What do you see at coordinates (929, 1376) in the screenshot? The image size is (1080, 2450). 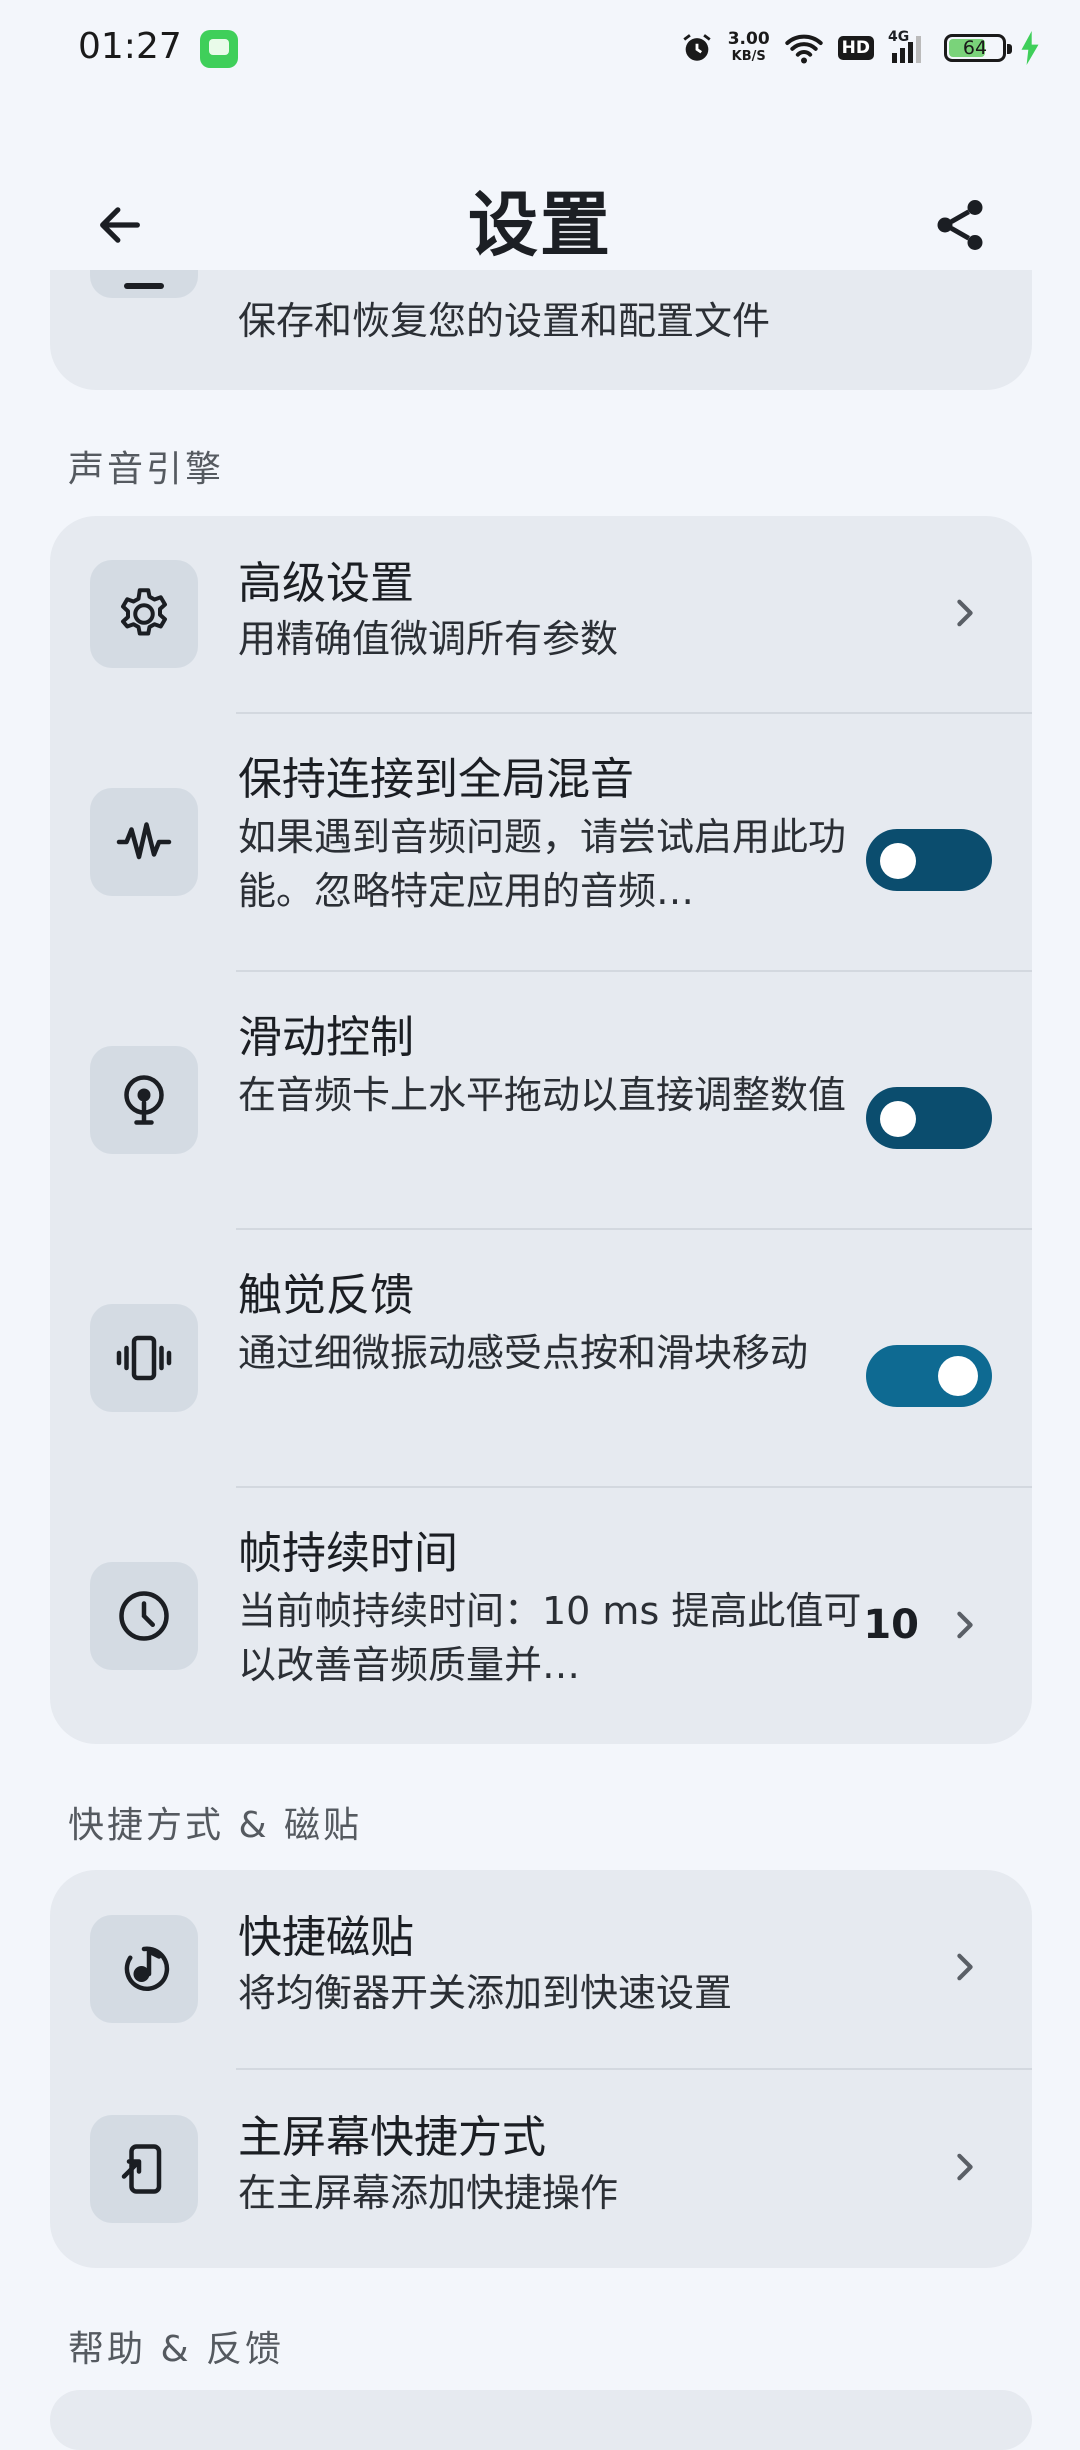 I see `haptic-feedback-toggle` at bounding box center [929, 1376].